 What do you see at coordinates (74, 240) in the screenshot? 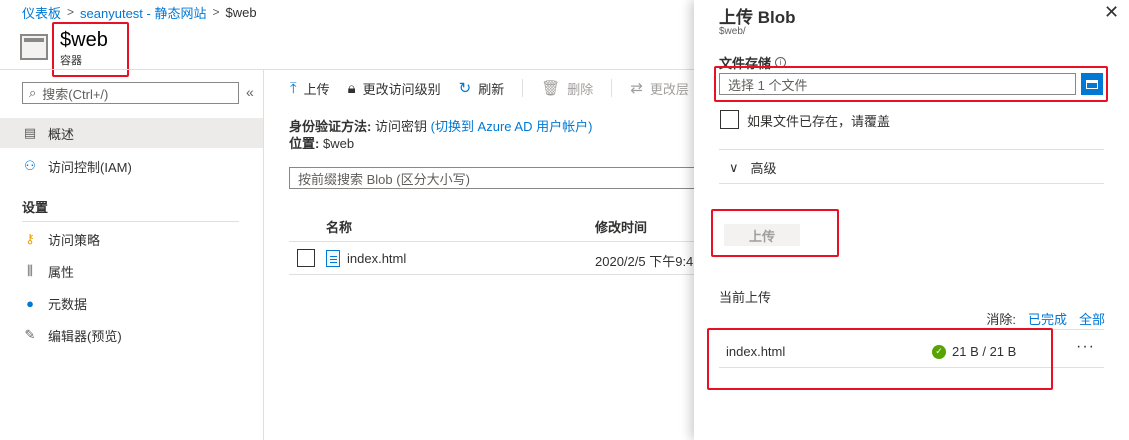
I see `sidebar-item-label: 访问策略` at bounding box center [74, 240].